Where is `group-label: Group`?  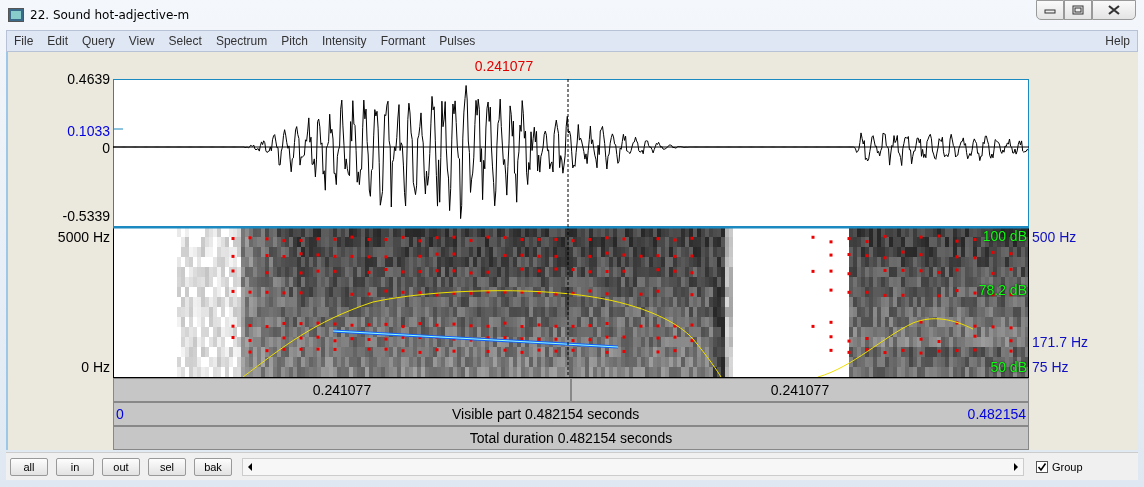
group-label: Group is located at coordinates (1067, 466).